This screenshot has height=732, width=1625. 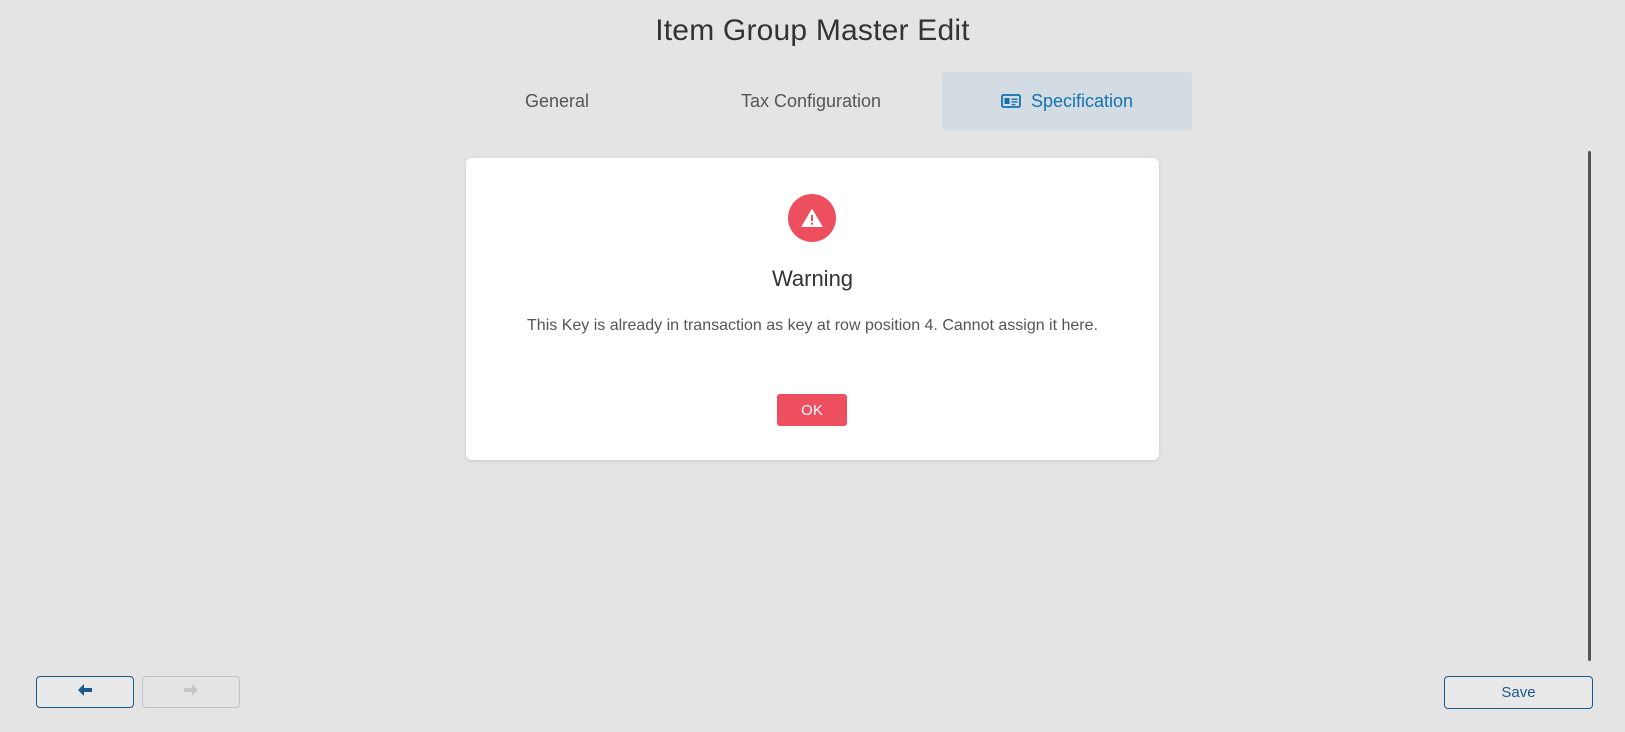 I want to click on arrow-left-icon, so click(x=85, y=692).